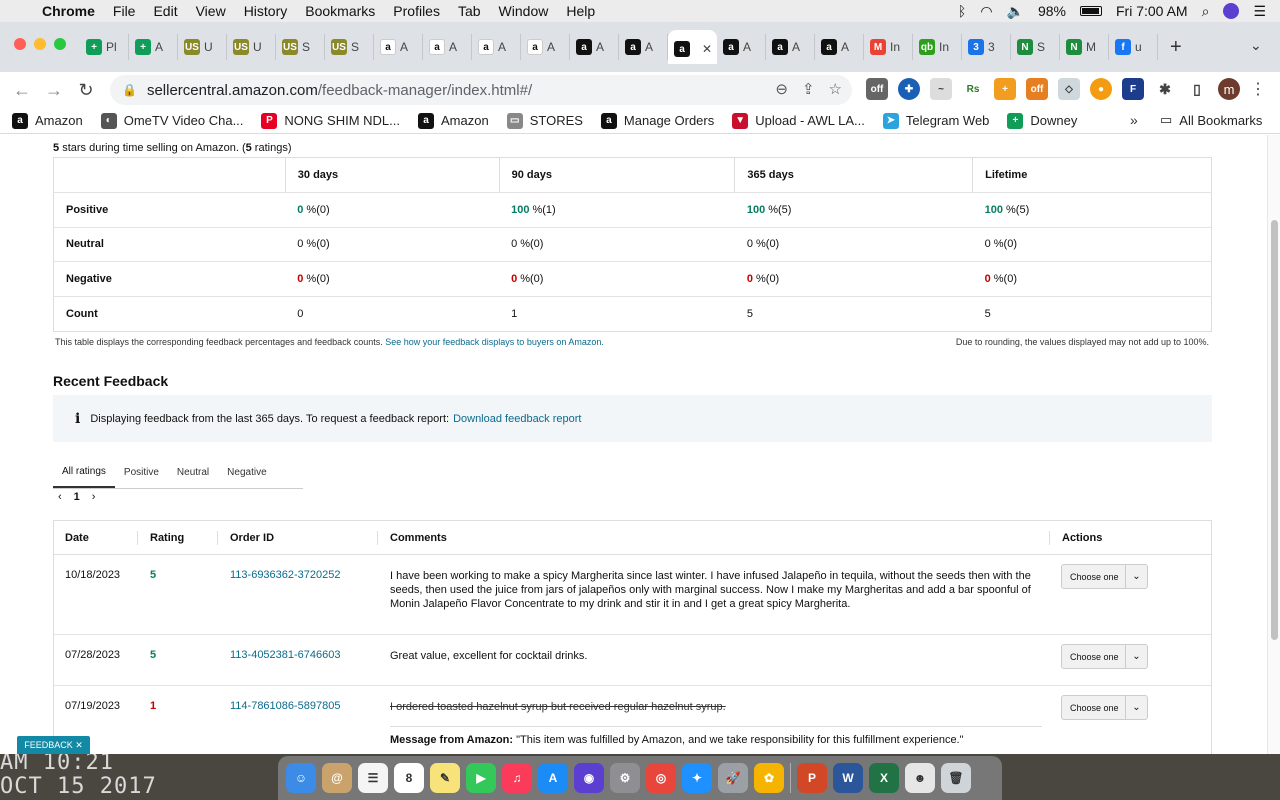 Image resolution: width=1280 pixels, height=800 pixels. What do you see at coordinates (657, 120) in the screenshot?
I see `bookmark-item: a Manage Orders` at bounding box center [657, 120].